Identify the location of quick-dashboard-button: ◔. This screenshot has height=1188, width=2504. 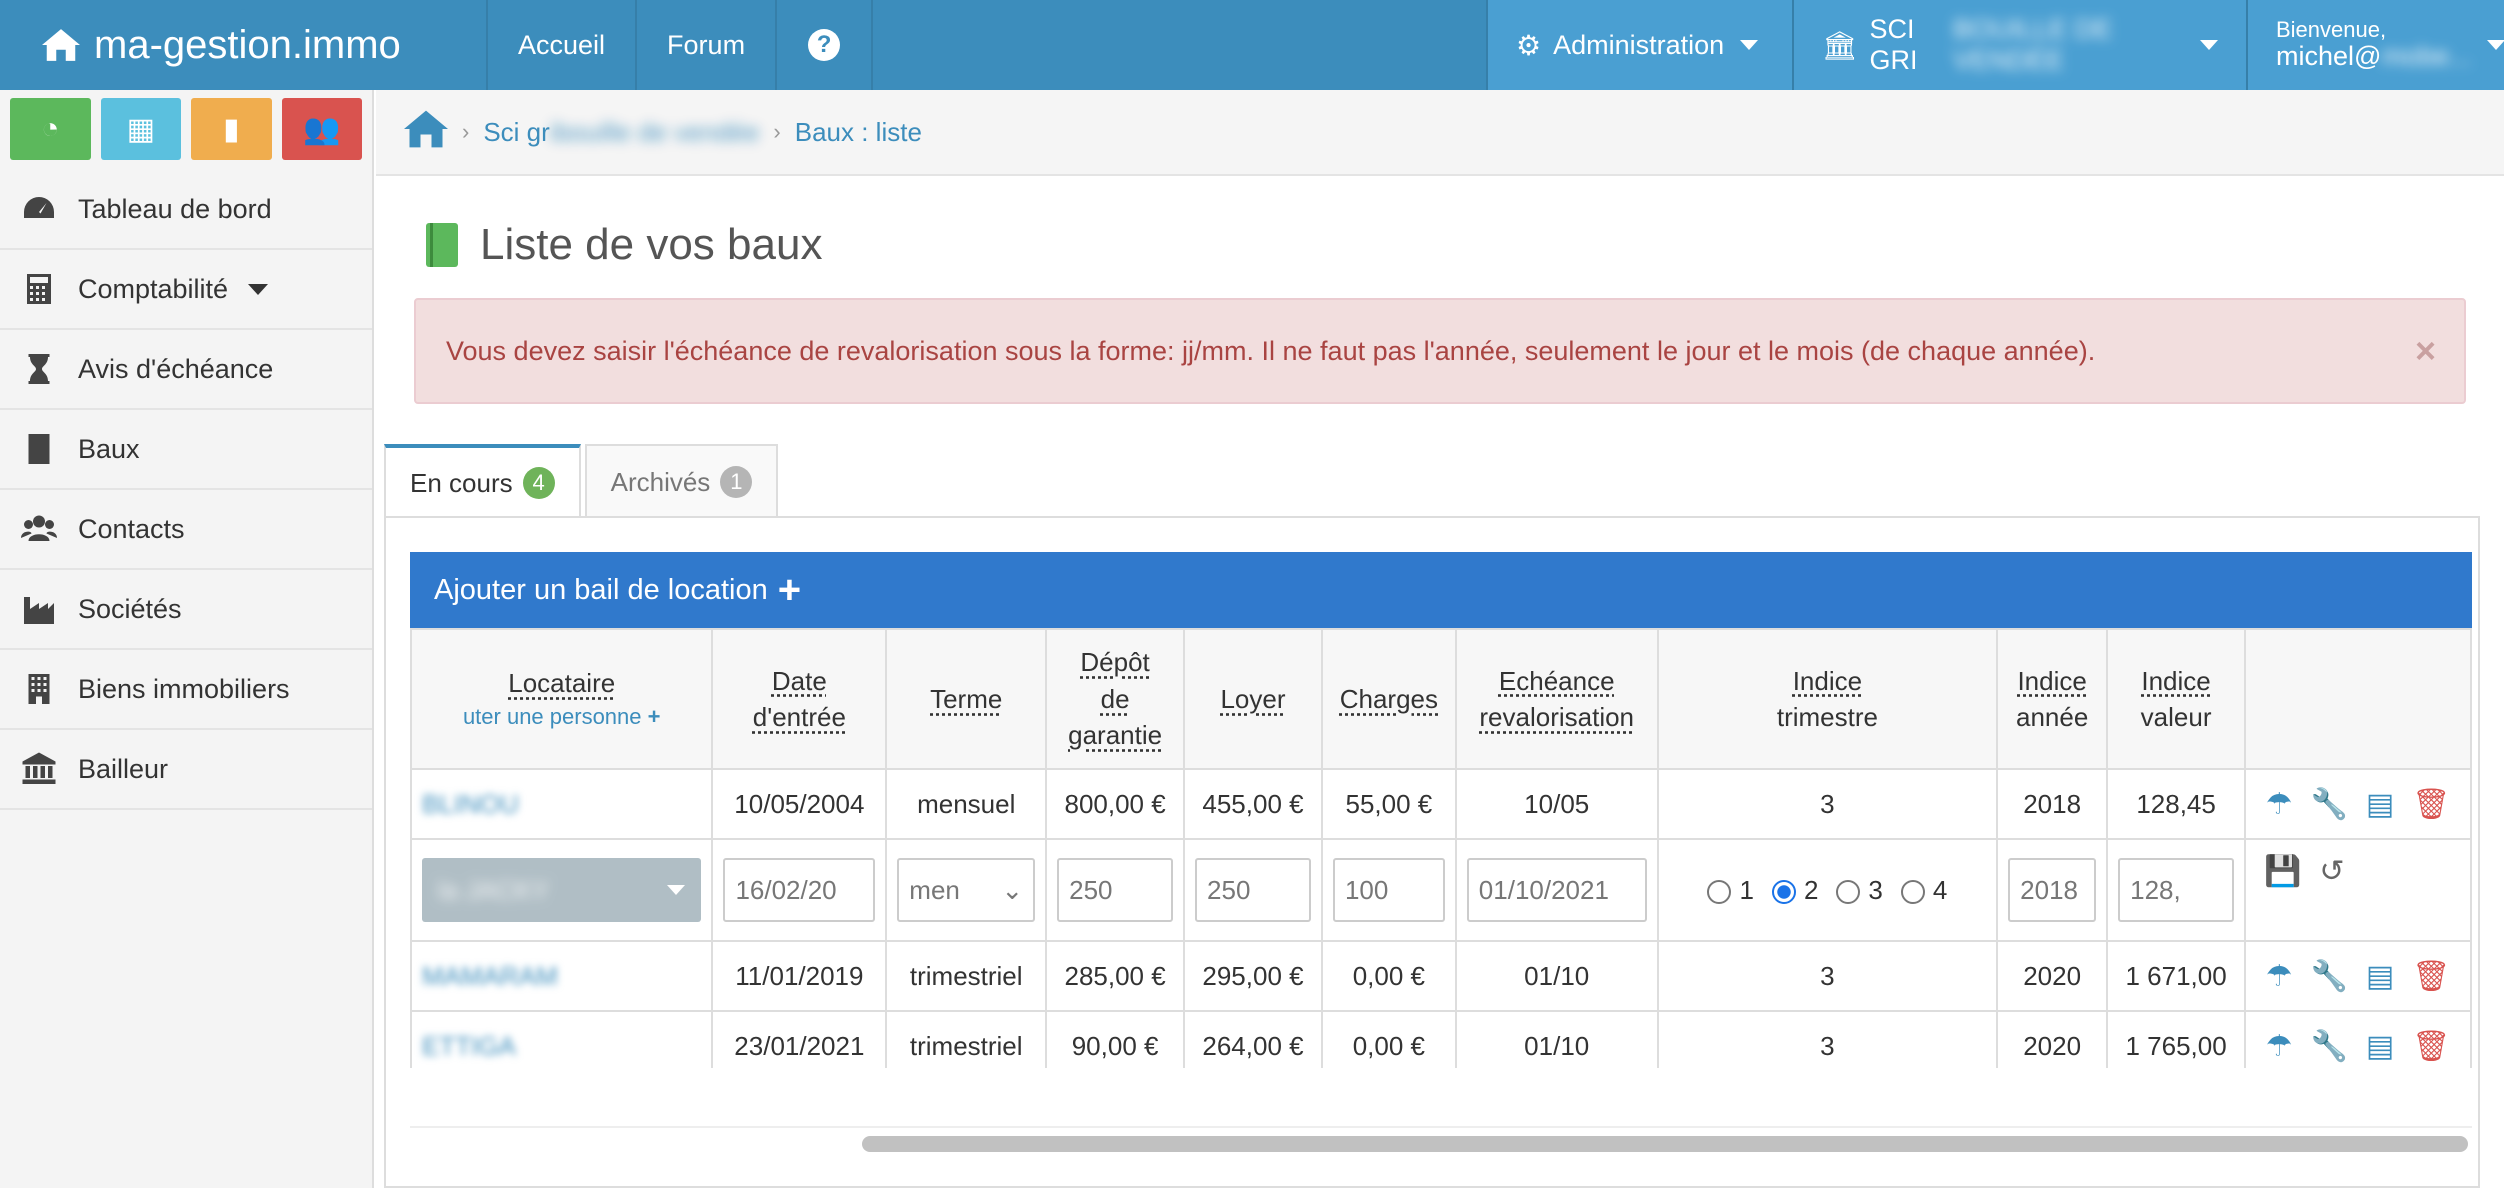
(50, 129).